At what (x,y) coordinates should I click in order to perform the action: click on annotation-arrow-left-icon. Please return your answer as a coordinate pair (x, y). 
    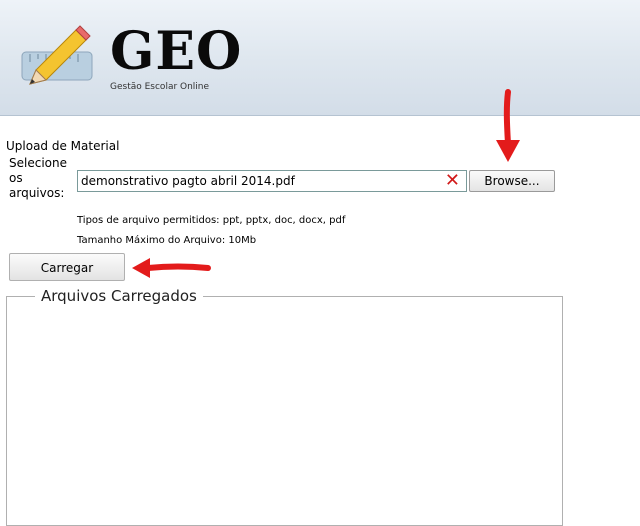
    Looking at the image, I should click on (171, 268).